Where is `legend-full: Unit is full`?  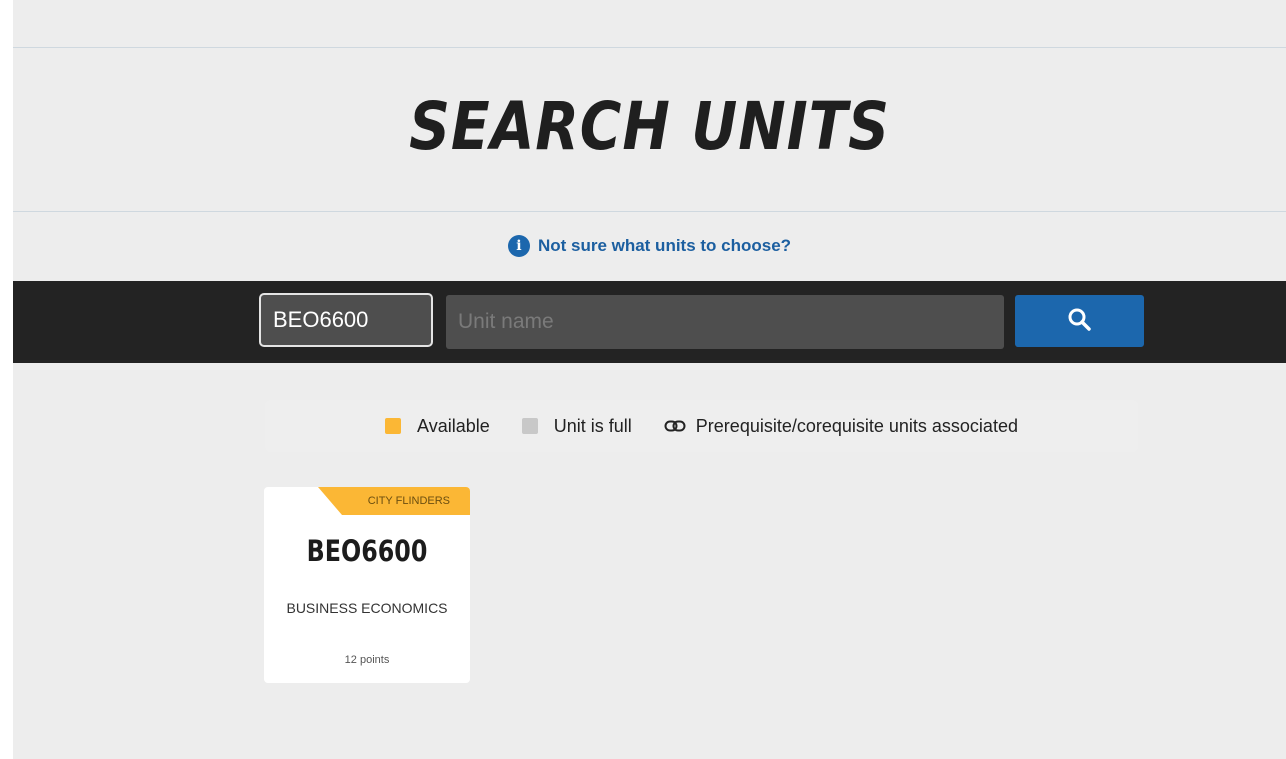 legend-full: Unit is full is located at coordinates (576, 426).